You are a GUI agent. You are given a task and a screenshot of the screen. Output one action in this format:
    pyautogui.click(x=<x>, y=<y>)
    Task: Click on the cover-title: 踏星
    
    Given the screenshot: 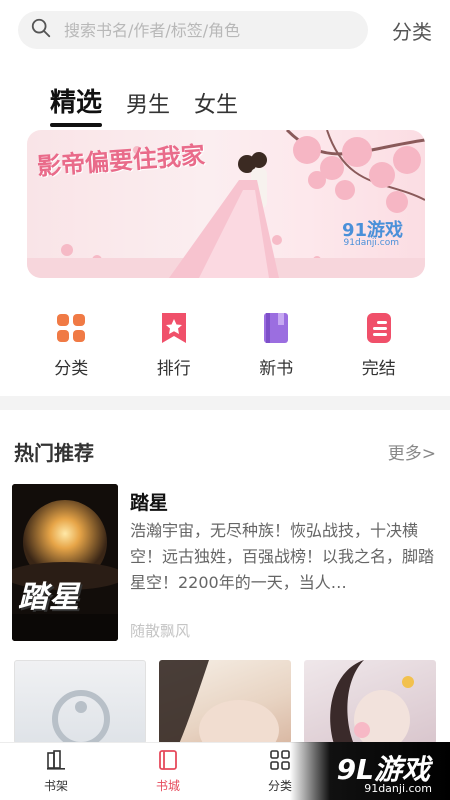 What is the action you would take?
    pyautogui.click(x=49, y=597)
    